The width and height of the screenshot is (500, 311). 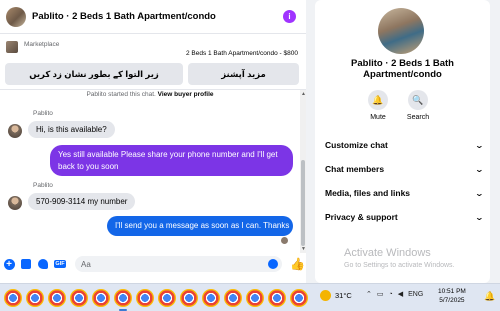 I want to click on gif-icon: GIF, so click(x=60, y=264).